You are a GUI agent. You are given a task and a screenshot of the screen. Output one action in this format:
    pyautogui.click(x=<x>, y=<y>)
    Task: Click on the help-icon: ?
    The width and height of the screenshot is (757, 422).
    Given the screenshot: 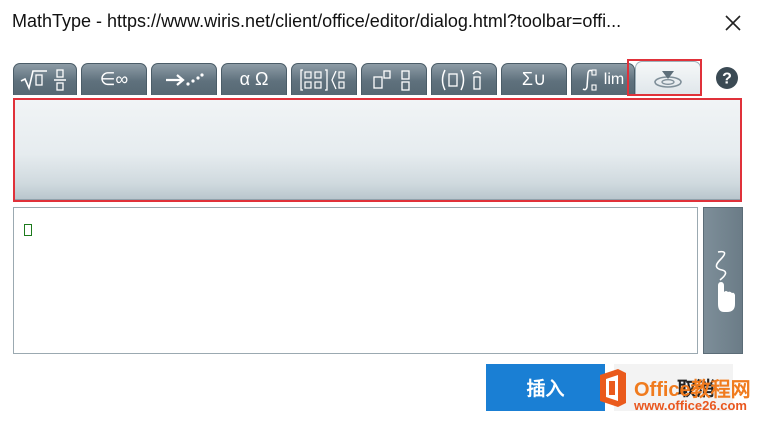 What is the action you would take?
    pyautogui.click(x=727, y=78)
    